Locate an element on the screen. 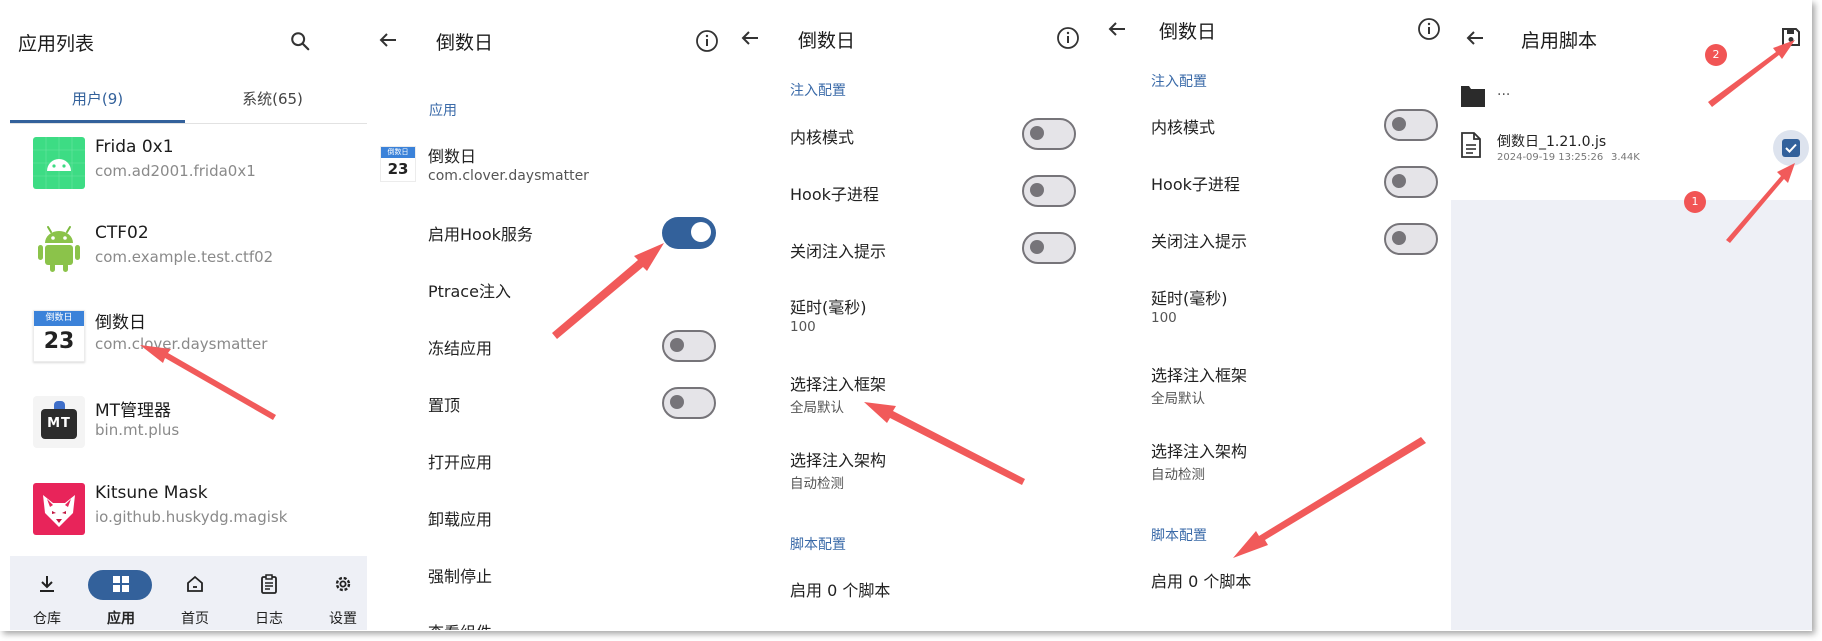 The width and height of the screenshot is (1822, 641). annotation-badge-2: 2 is located at coordinates (1716, 55).